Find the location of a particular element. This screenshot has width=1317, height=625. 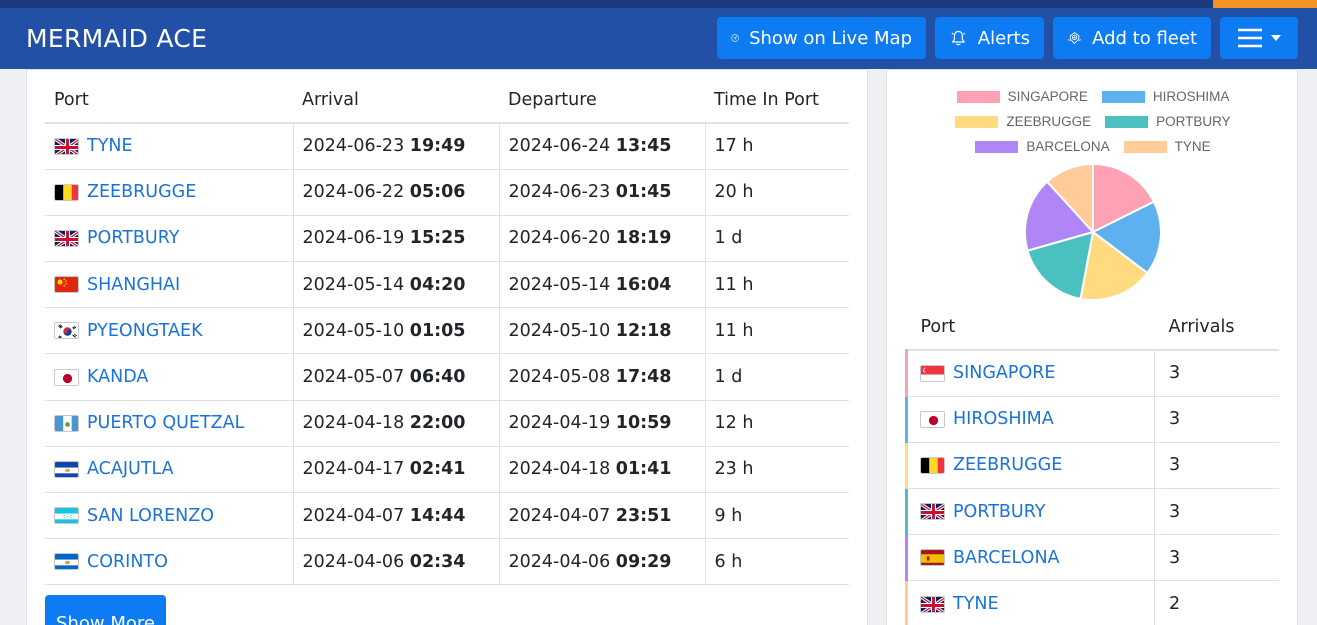

show-on-live-map-button: Show on Live Map is located at coordinates (821, 38).